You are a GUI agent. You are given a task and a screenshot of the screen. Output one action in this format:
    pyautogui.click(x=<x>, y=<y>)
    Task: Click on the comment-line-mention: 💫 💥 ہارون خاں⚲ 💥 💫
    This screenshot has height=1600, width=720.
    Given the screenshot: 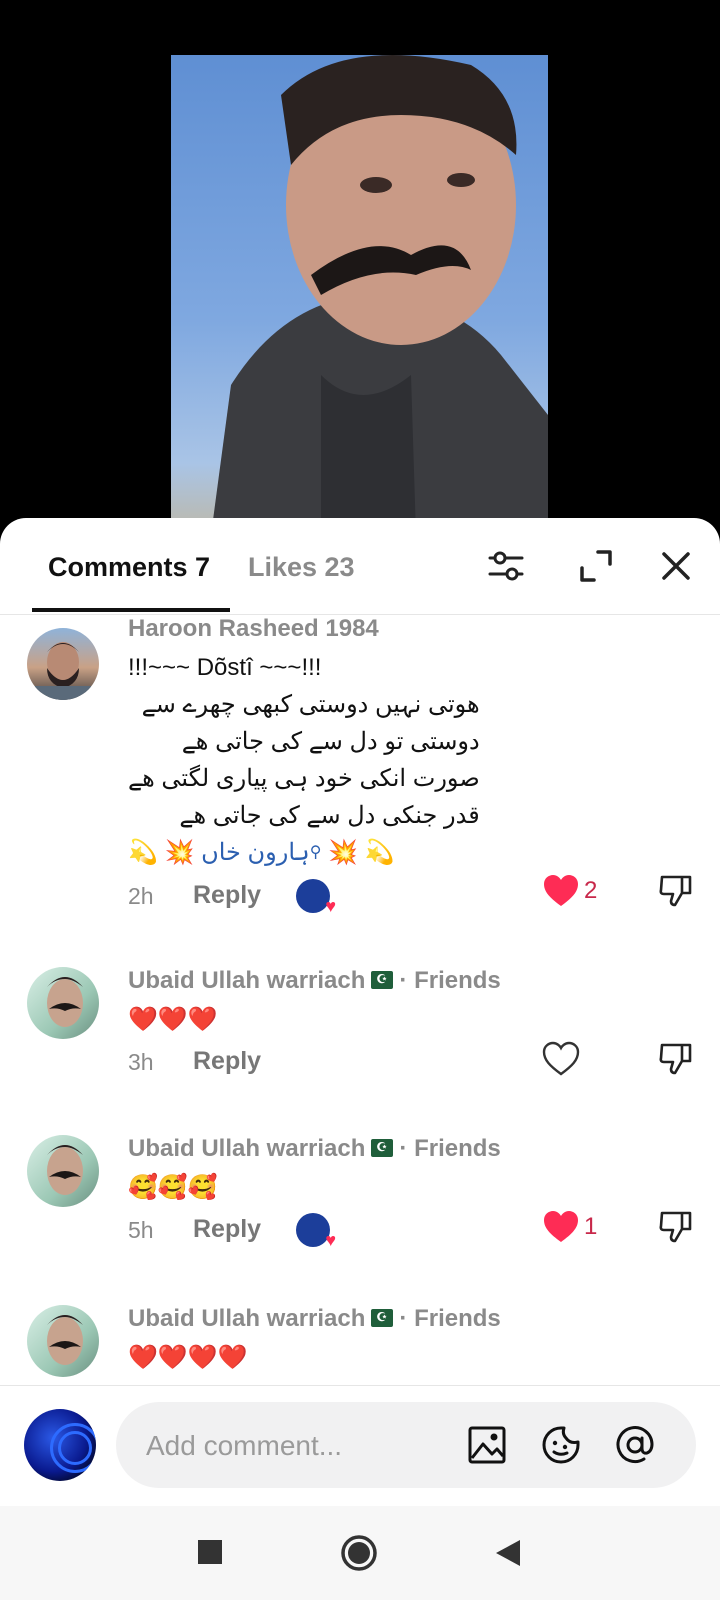 What is the action you would take?
    pyautogui.click(x=304, y=852)
    